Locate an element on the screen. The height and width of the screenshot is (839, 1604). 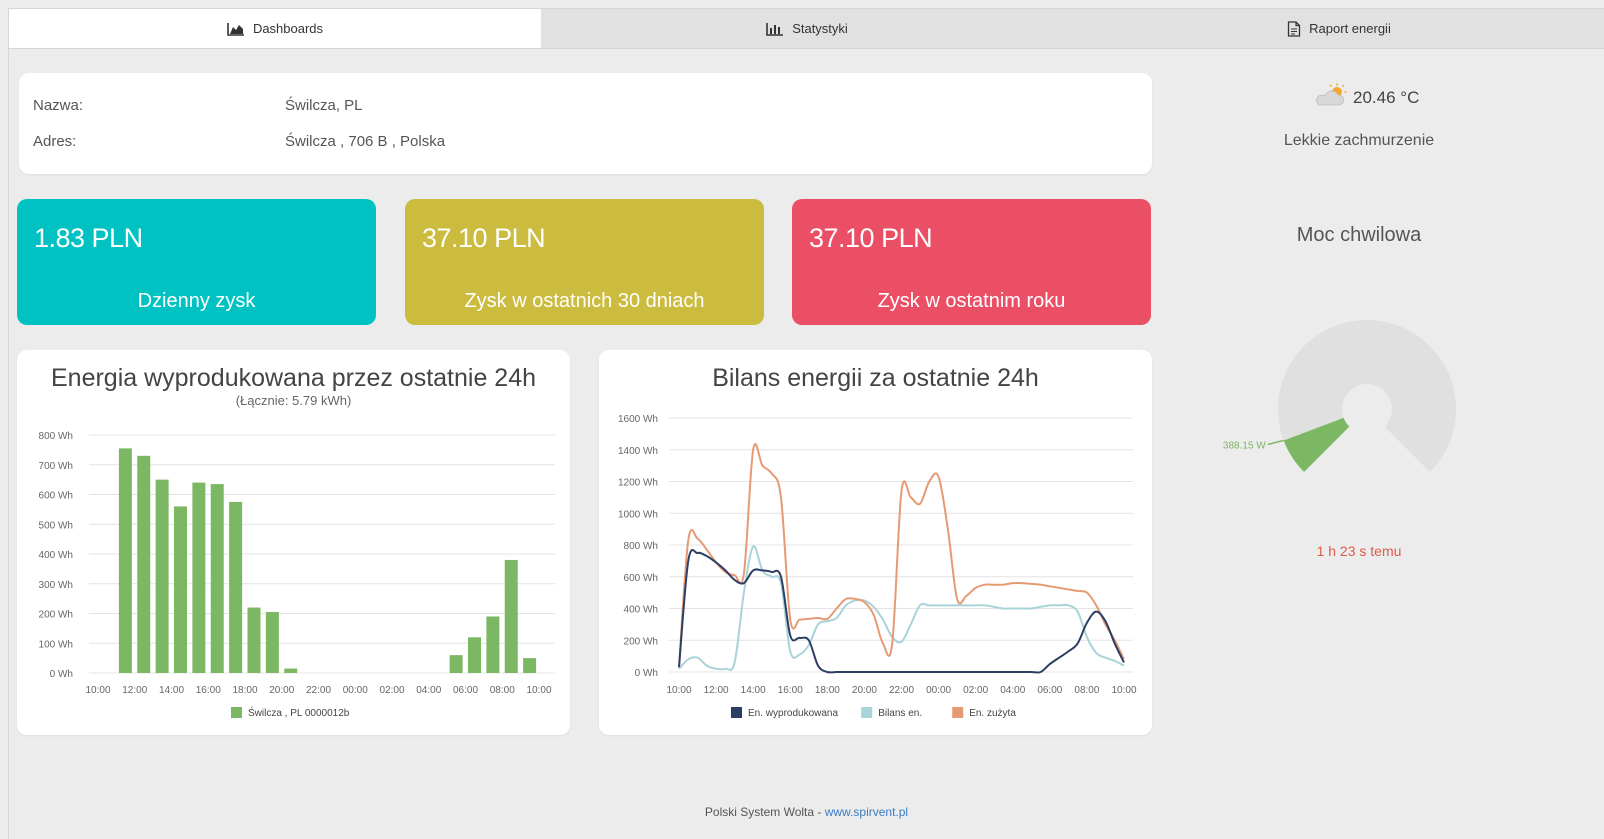
tab-dashboards: Dashboards is located at coordinates (275, 28).